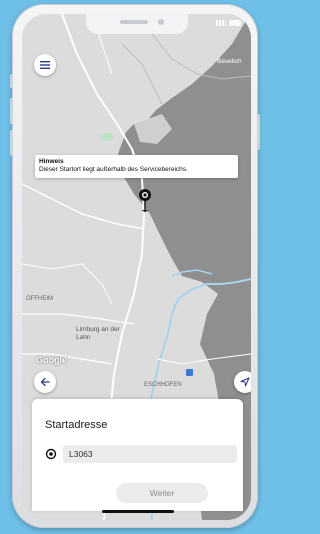  I want to click on arrow-left-icon, so click(45, 382).